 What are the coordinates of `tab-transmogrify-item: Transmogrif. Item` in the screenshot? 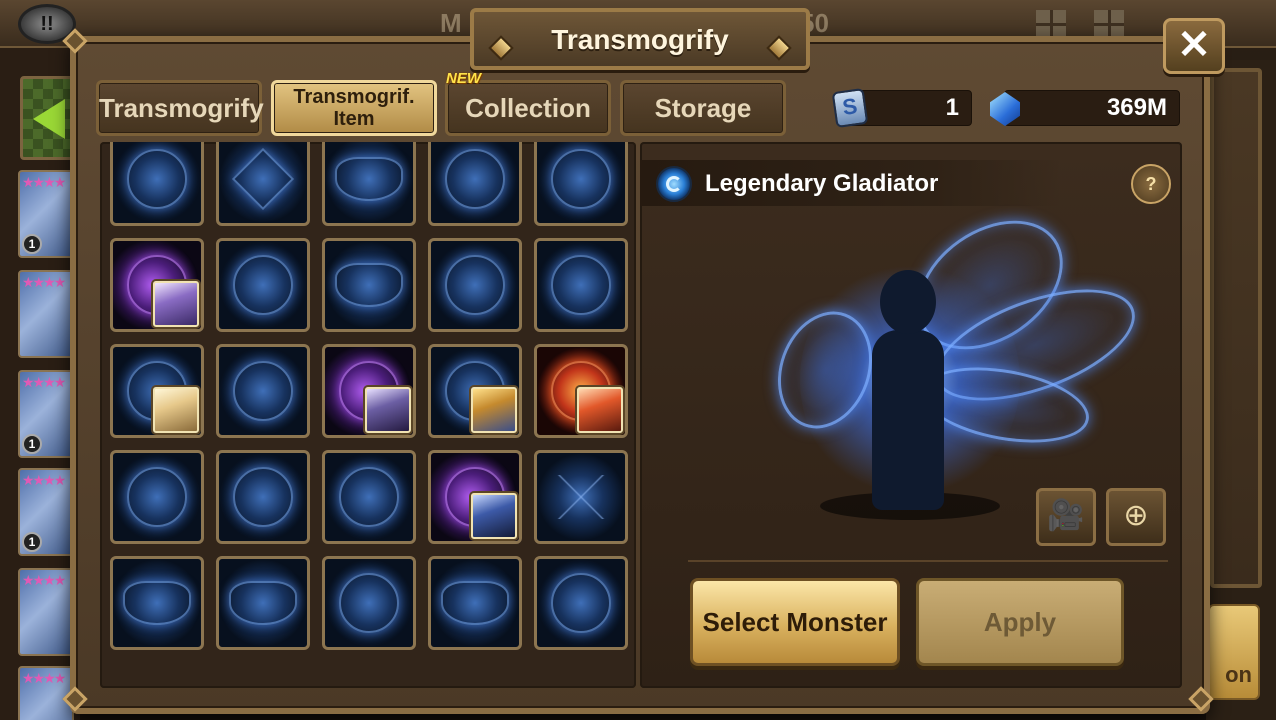 It's located at (354, 108).